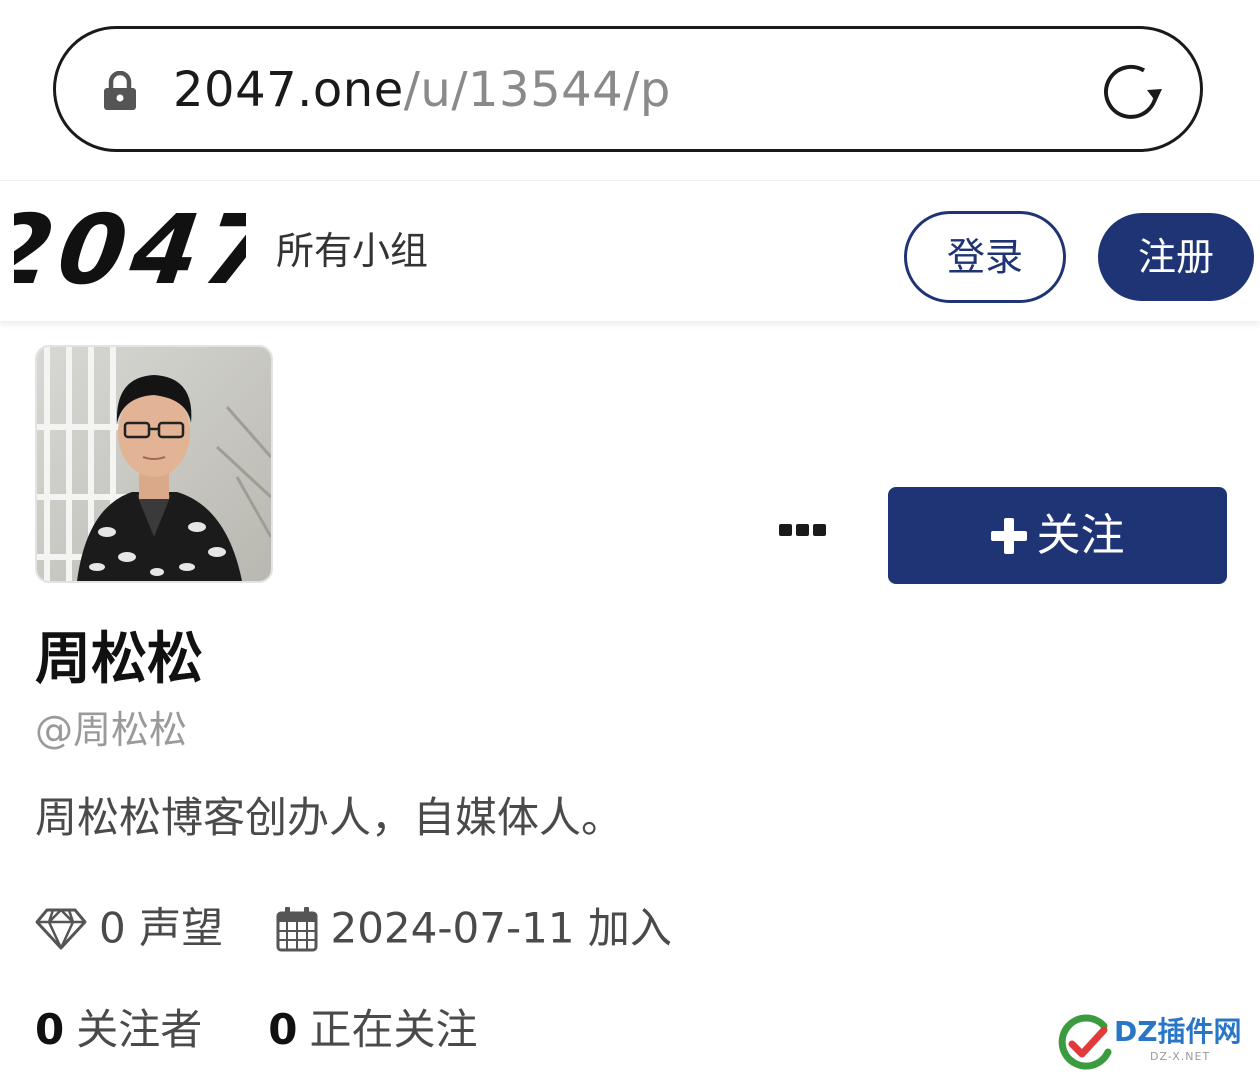 This screenshot has height=1082, width=1260. I want to click on calendar-icon, so click(297, 928).